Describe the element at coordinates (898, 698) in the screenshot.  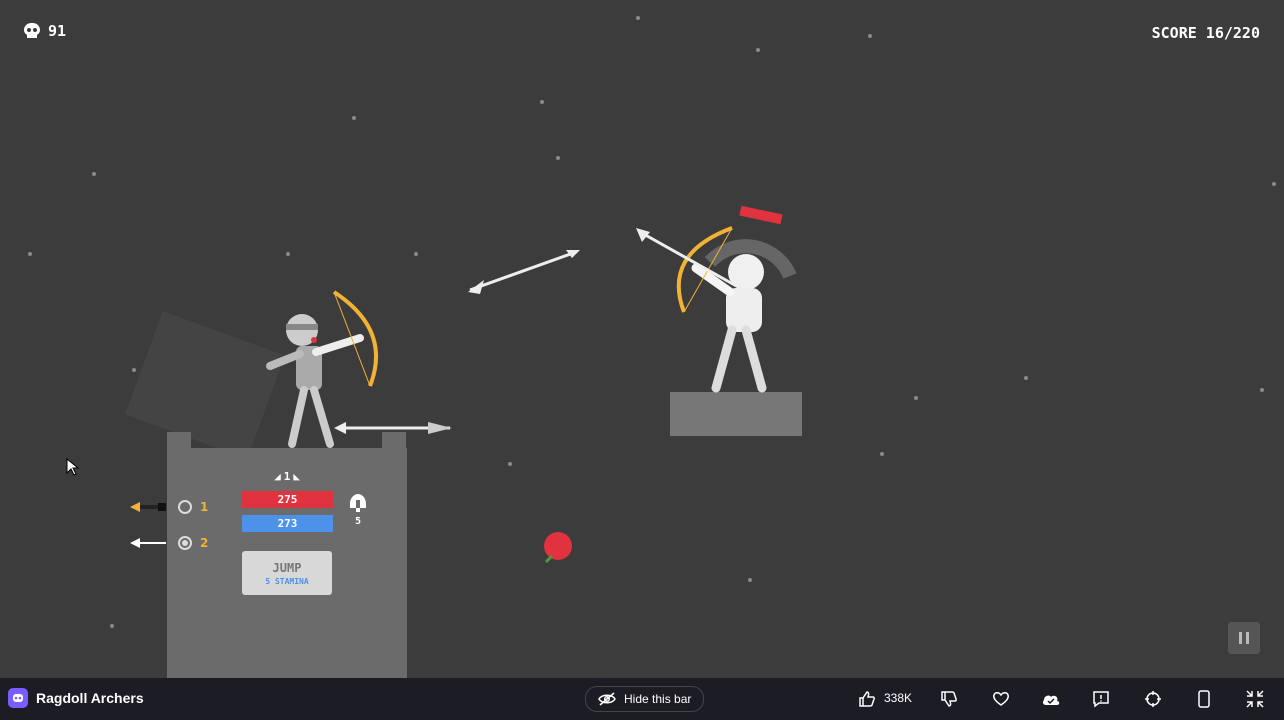
I see `like-count: 338K` at that location.